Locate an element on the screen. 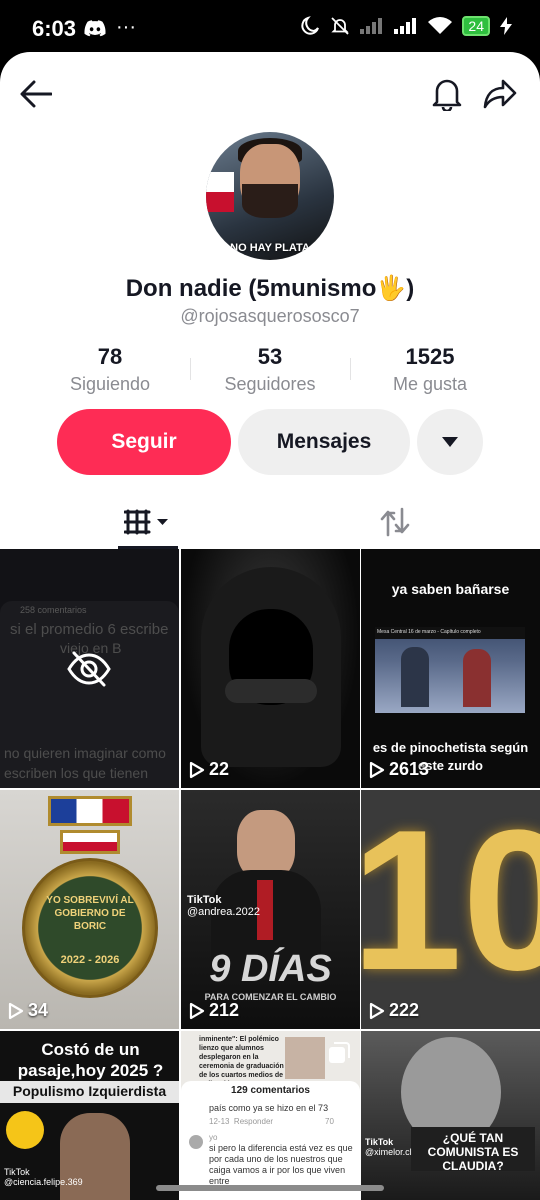  notification-bell-button is located at coordinates (447, 94).